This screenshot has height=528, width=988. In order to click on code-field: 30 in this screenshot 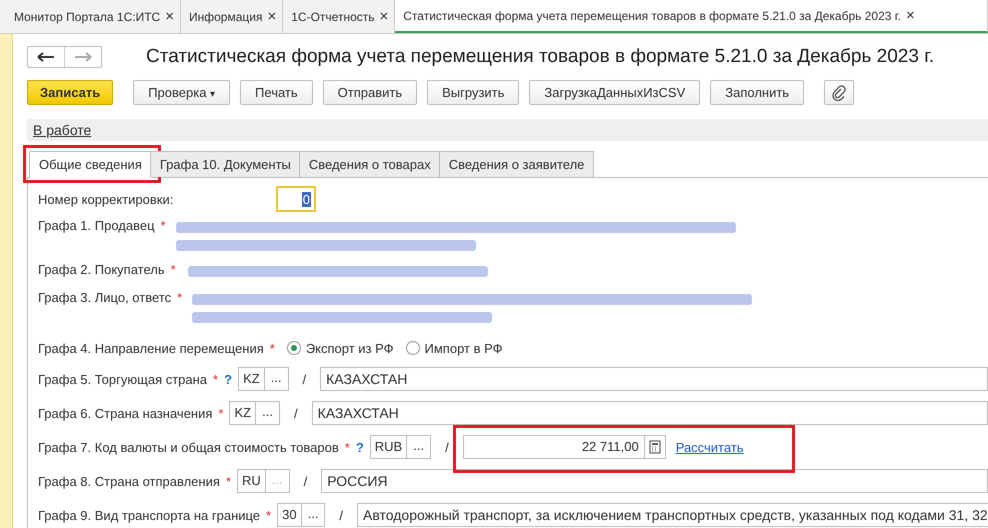, I will do `click(289, 515)`.